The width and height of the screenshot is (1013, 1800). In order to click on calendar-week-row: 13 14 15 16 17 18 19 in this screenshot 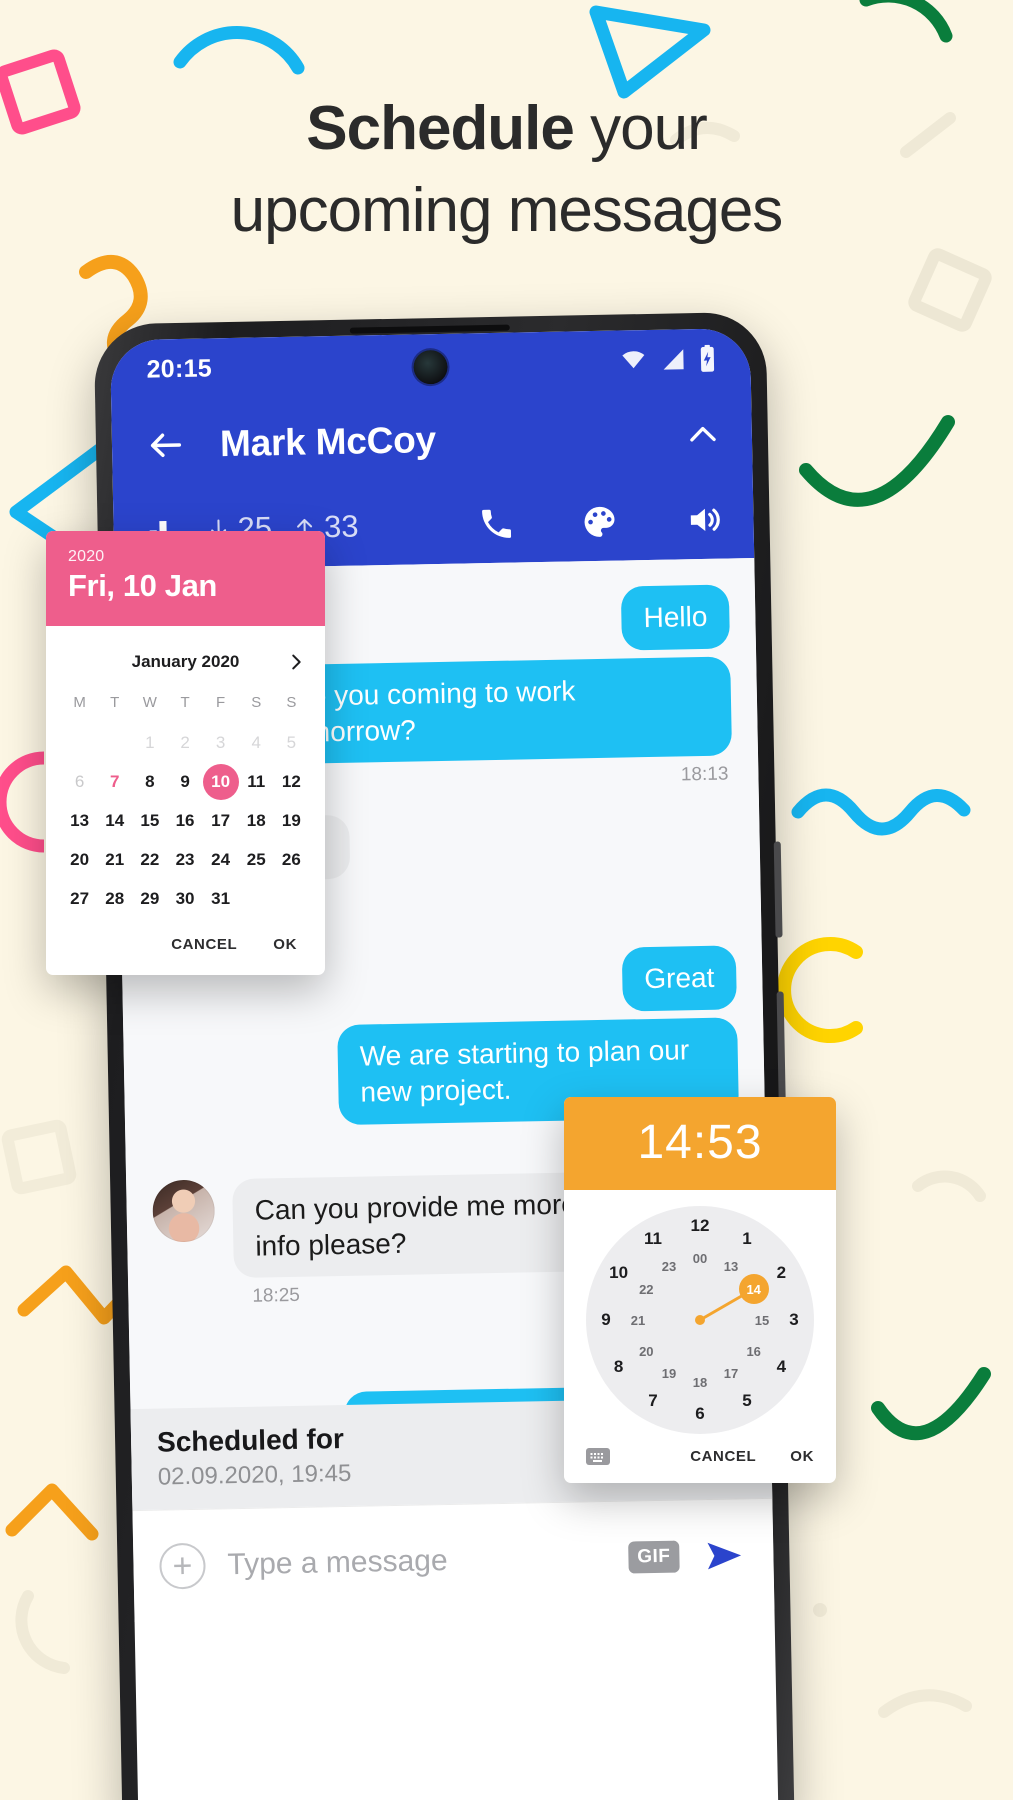, I will do `click(185, 820)`.